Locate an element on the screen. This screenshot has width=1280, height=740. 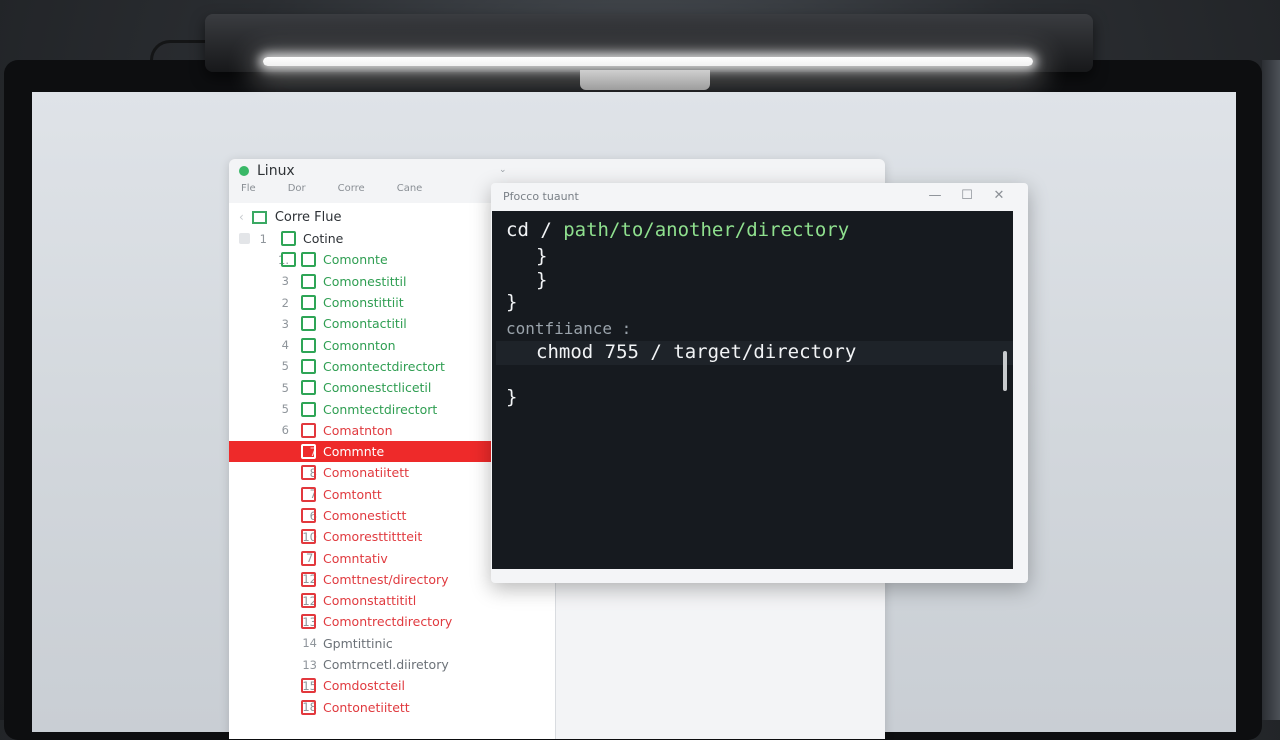
tree-row: 14 Gpmtittinic is located at coordinates (392, 643).